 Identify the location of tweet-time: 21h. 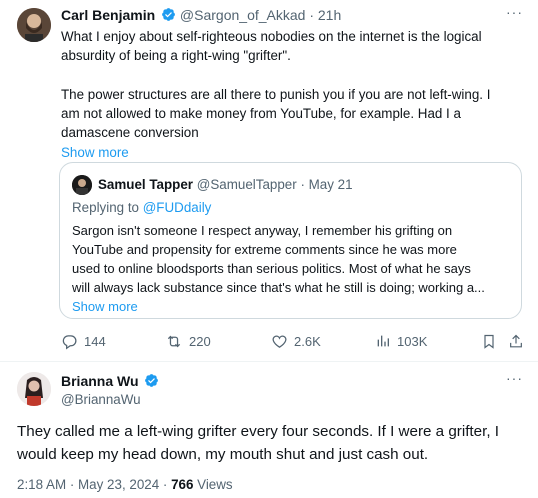
(329, 15).